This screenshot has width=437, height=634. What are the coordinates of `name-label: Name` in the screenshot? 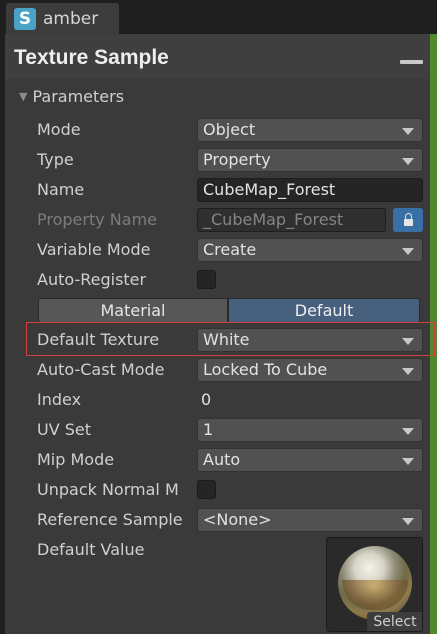 It's located at (61, 189).